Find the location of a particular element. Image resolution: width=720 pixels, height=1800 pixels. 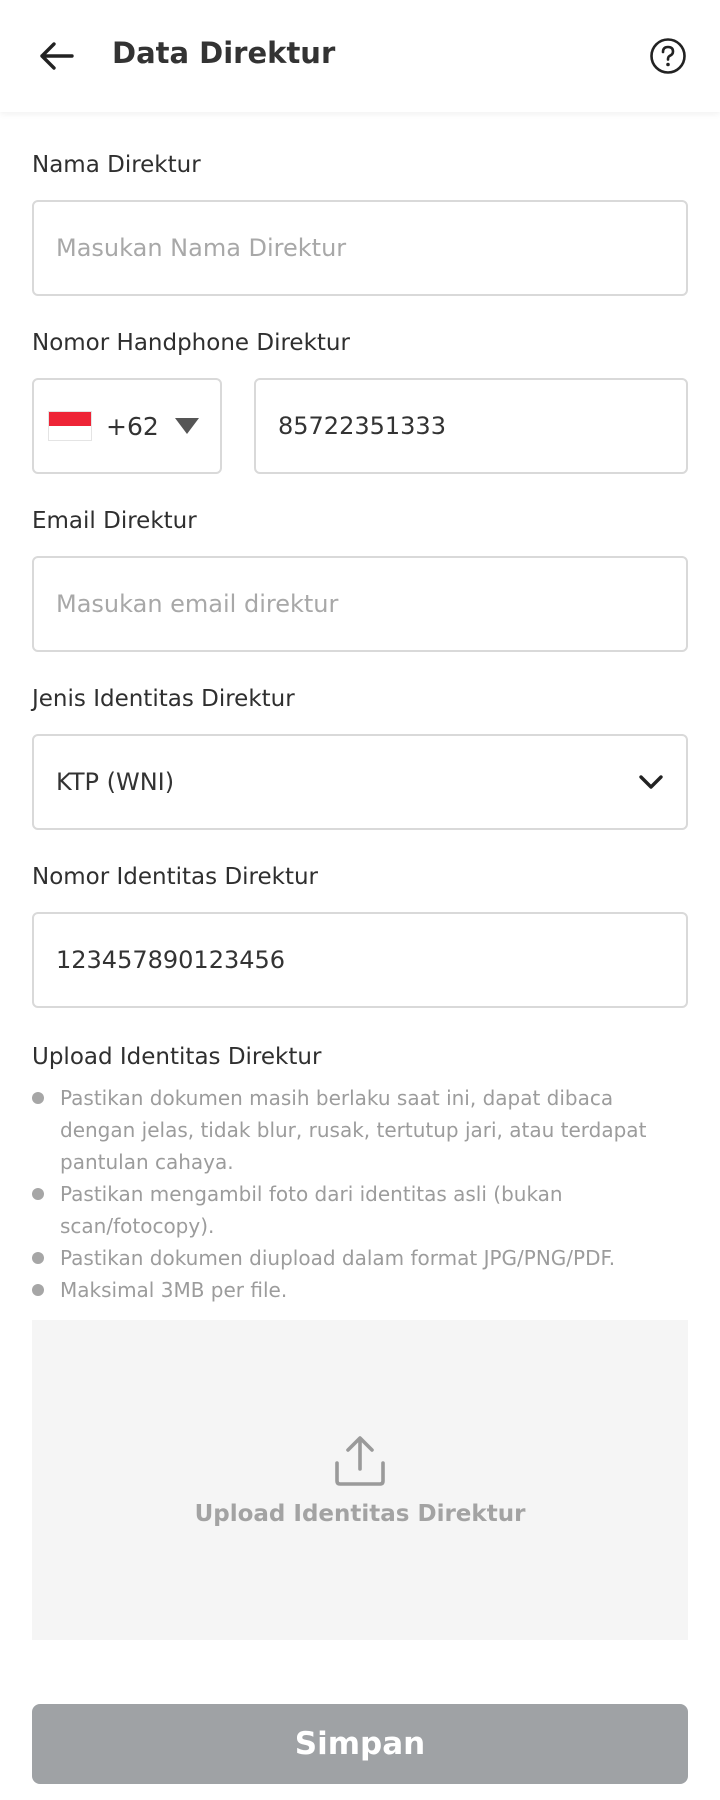

page-title: Data Direktur is located at coordinates (224, 53).